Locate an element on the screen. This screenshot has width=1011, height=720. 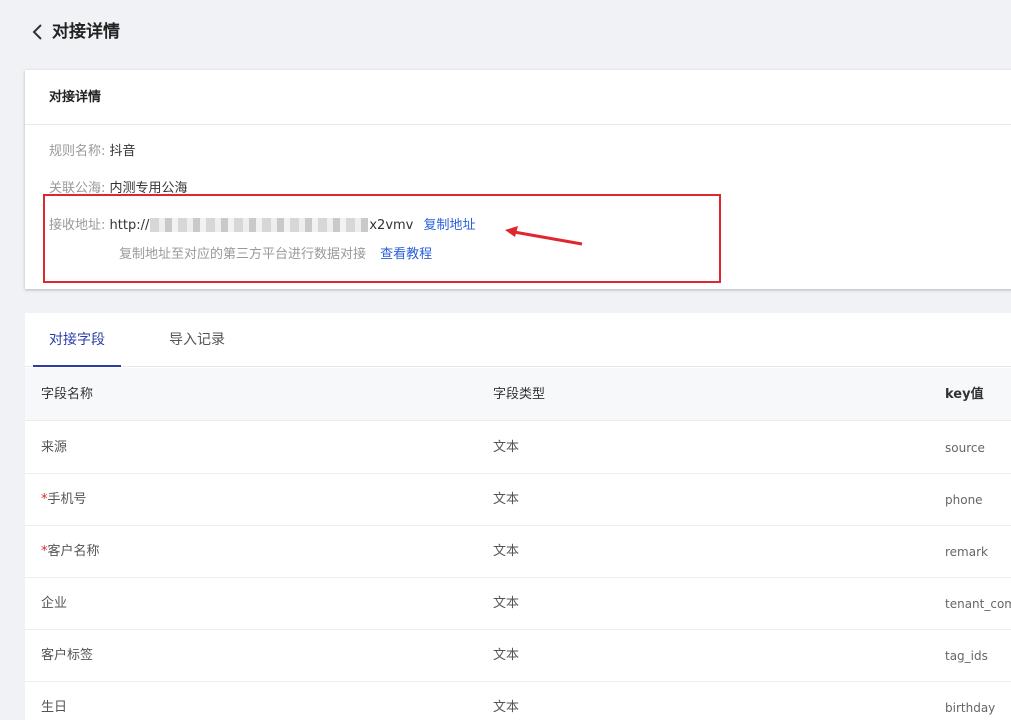
tab-fields: 对接字段 is located at coordinates (77, 340).